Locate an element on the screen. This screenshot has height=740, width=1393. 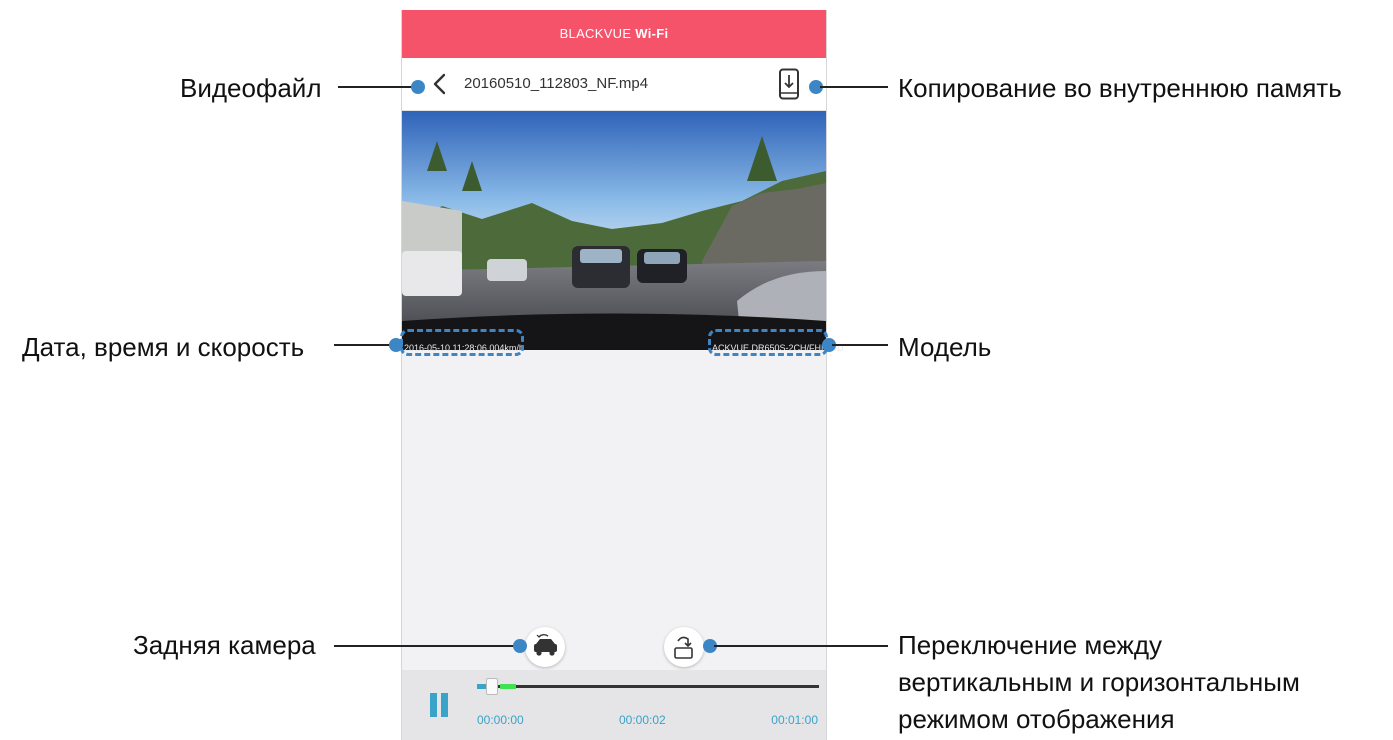
label-rear-camera: Задняя камера is located at coordinates (224, 645).